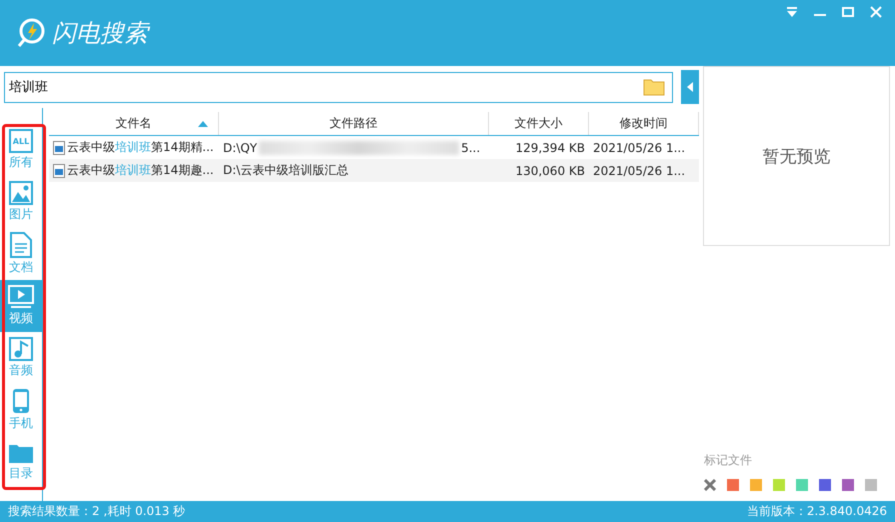  What do you see at coordinates (134, 123) in the screenshot?
I see `column-header: 文件名` at bounding box center [134, 123].